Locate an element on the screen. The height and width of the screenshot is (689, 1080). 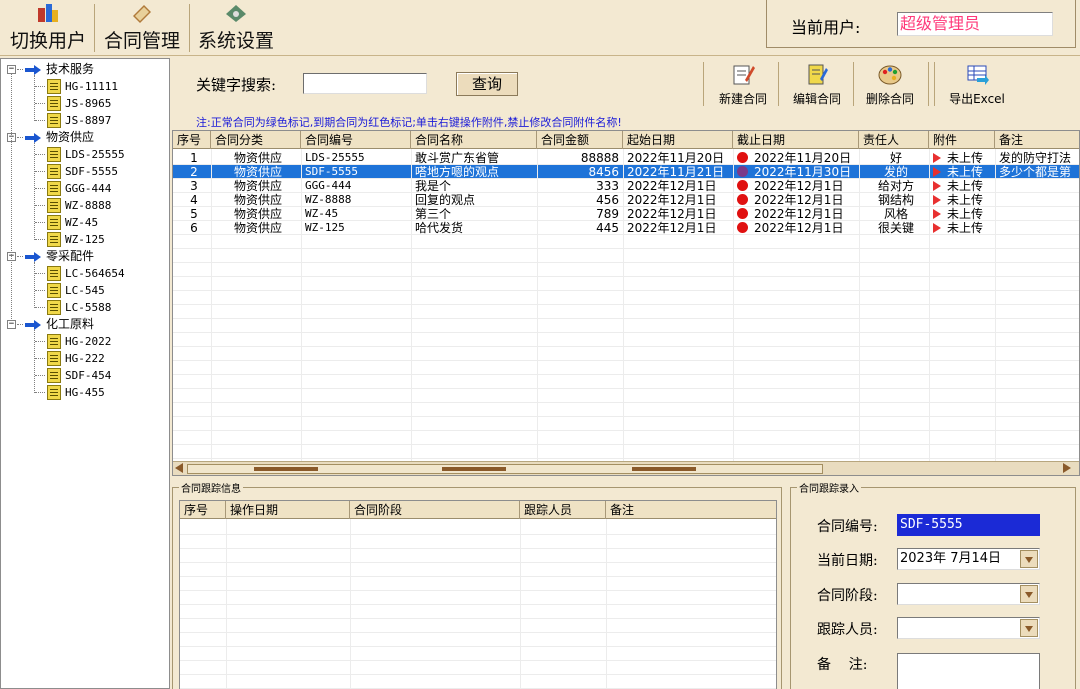
attachment-flag-icon is located at coordinates (937, 158).